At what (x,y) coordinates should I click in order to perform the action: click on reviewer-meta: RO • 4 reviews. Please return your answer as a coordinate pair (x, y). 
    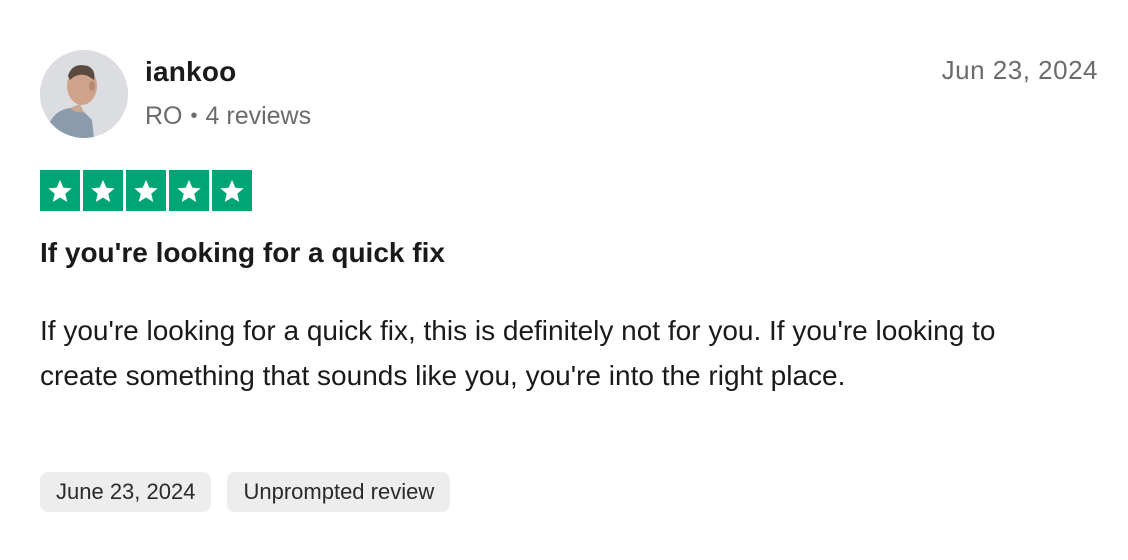
    Looking at the image, I should click on (228, 116).